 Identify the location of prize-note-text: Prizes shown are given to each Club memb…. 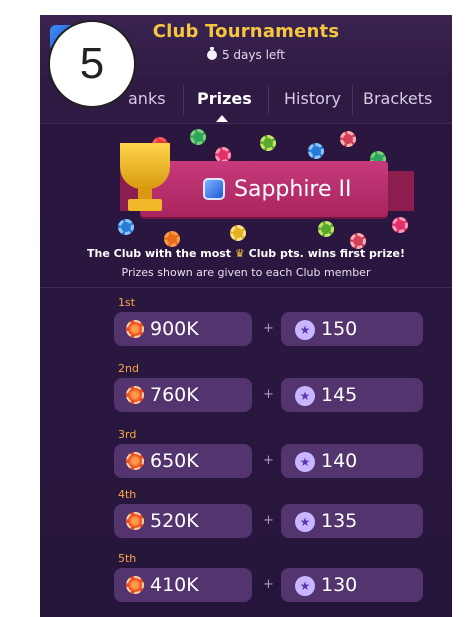
(246, 272).